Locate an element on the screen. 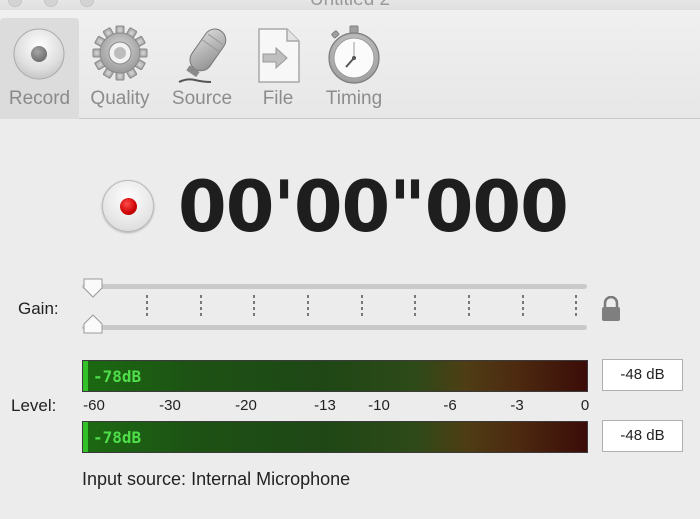 The image size is (700, 519). record-button is located at coordinates (128, 206).